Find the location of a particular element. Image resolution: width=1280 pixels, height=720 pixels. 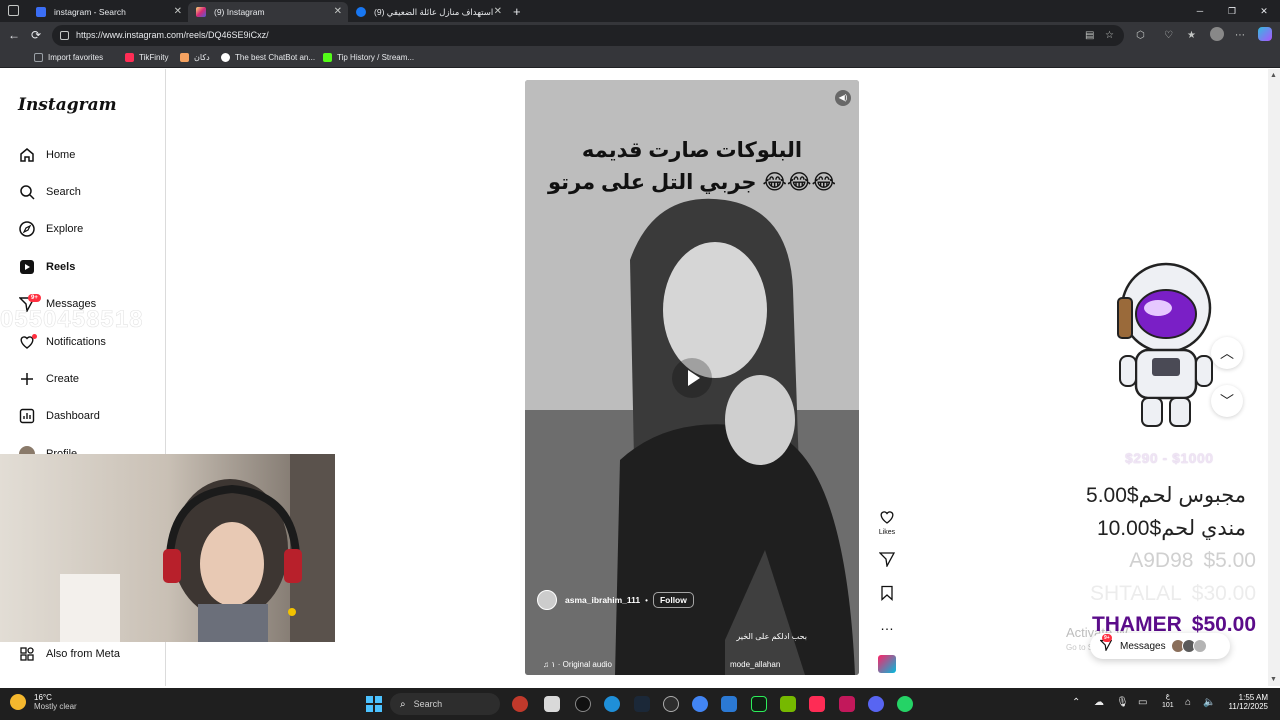

favorites-icon: ★ is located at coordinates (1191, 35).